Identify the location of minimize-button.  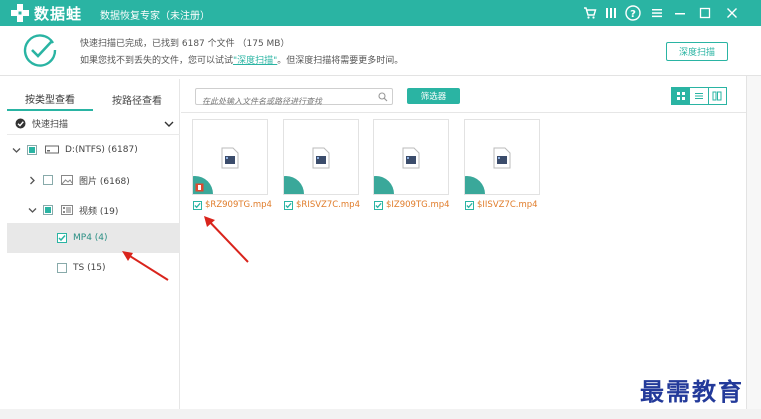
(680, 13).